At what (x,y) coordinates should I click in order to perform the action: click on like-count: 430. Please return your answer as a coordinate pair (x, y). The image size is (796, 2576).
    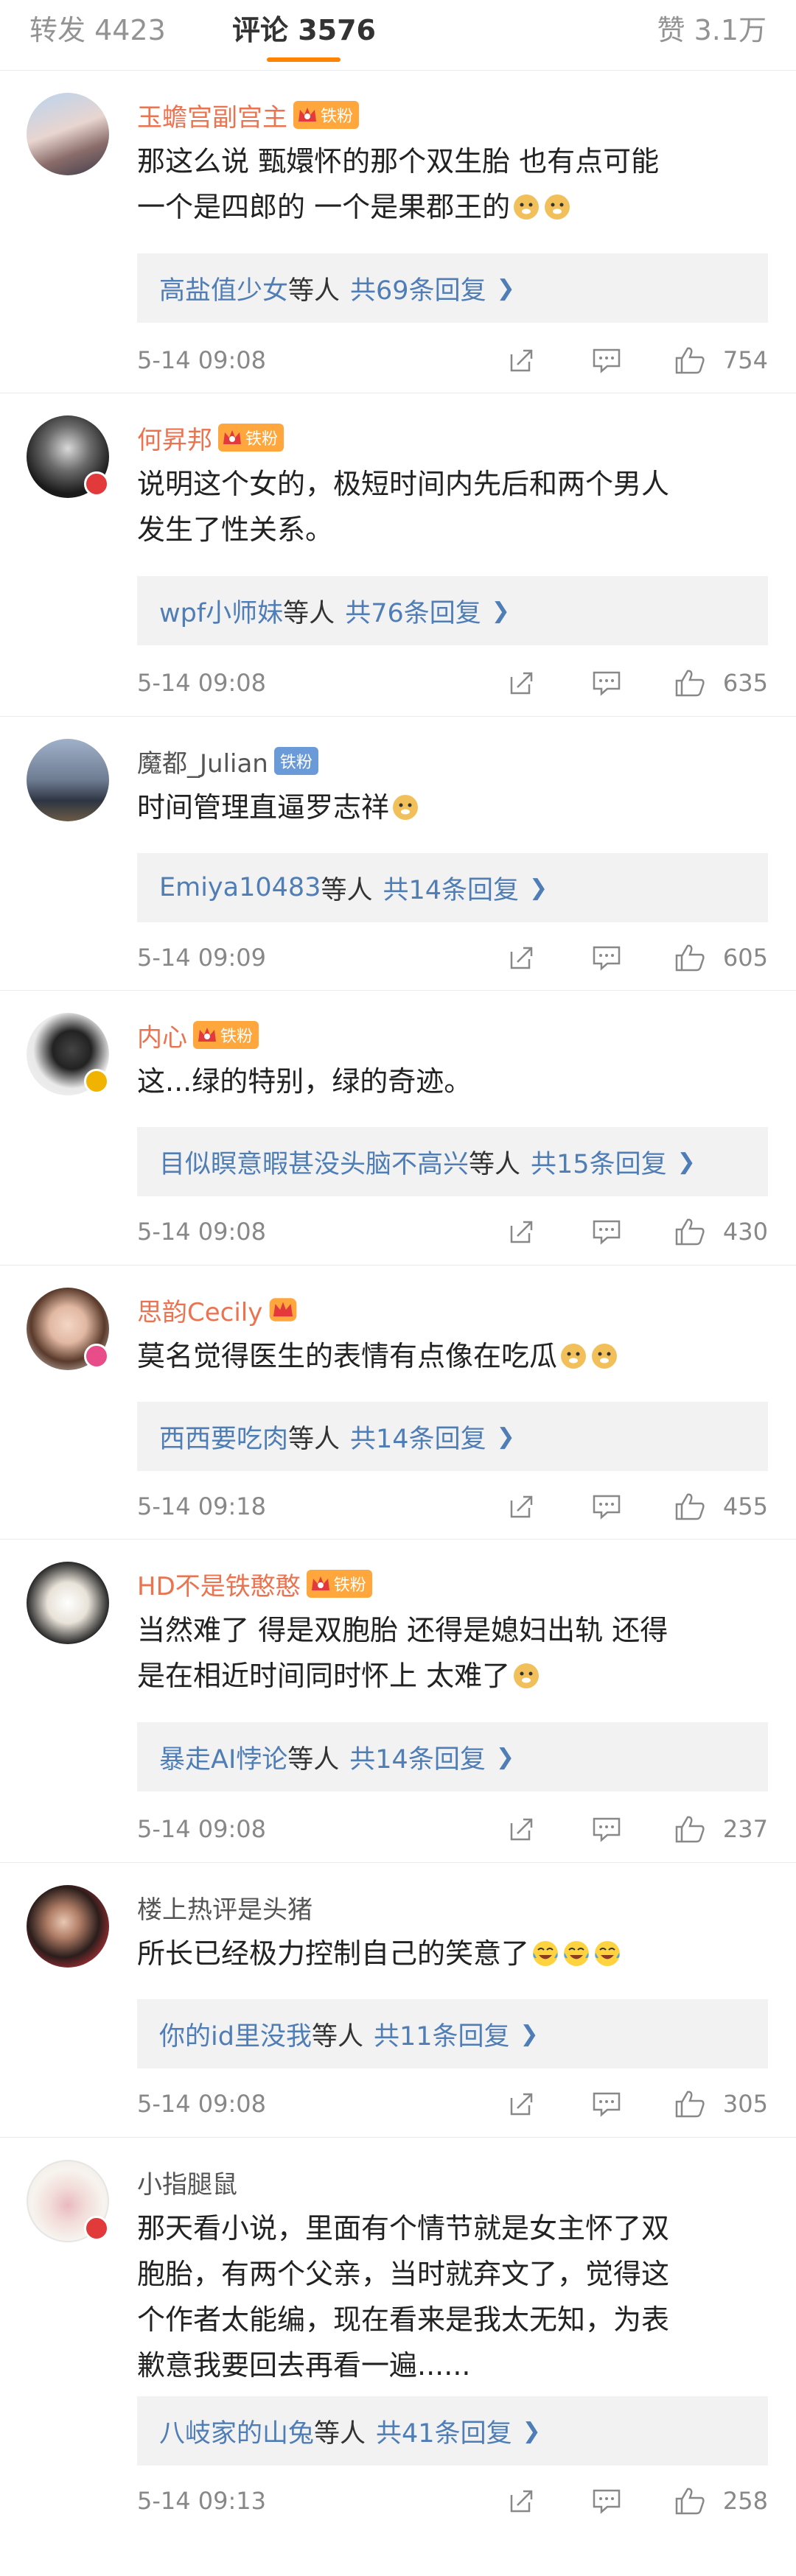
    Looking at the image, I should click on (745, 1232).